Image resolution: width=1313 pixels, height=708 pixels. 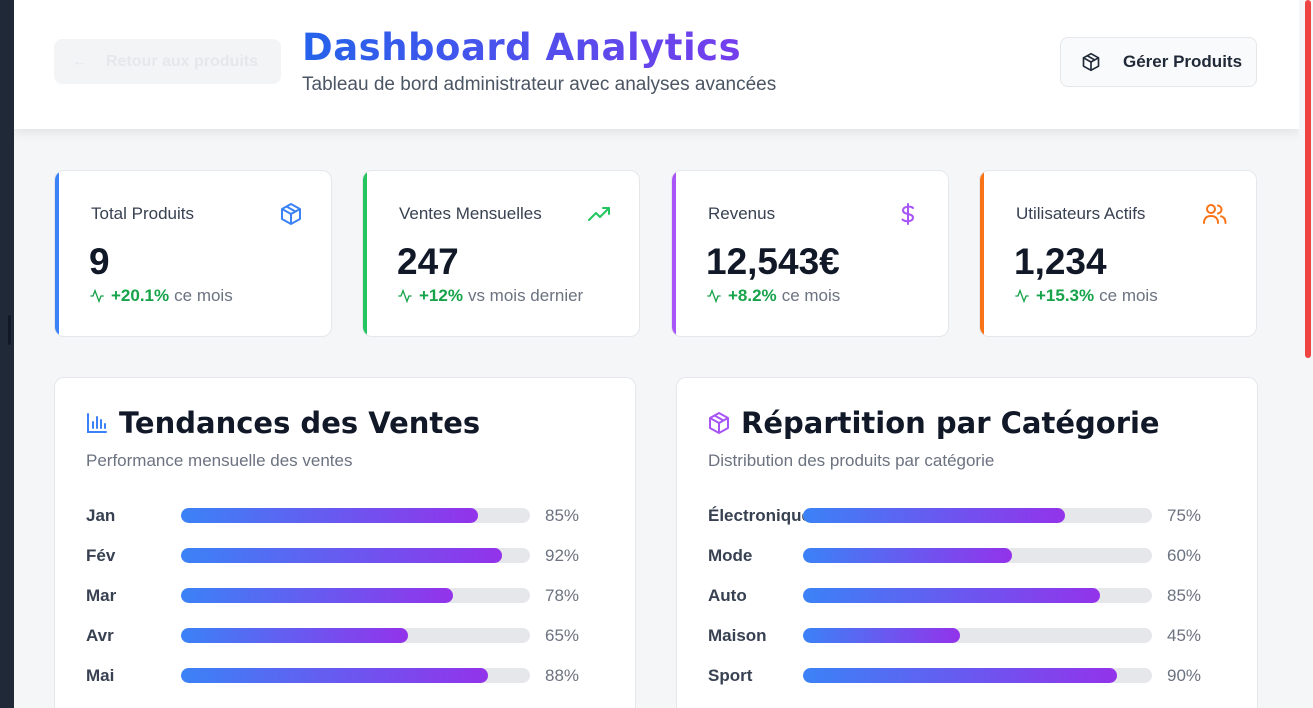 What do you see at coordinates (1065, 295) in the screenshot?
I see `delta-percent: +15.3%` at bounding box center [1065, 295].